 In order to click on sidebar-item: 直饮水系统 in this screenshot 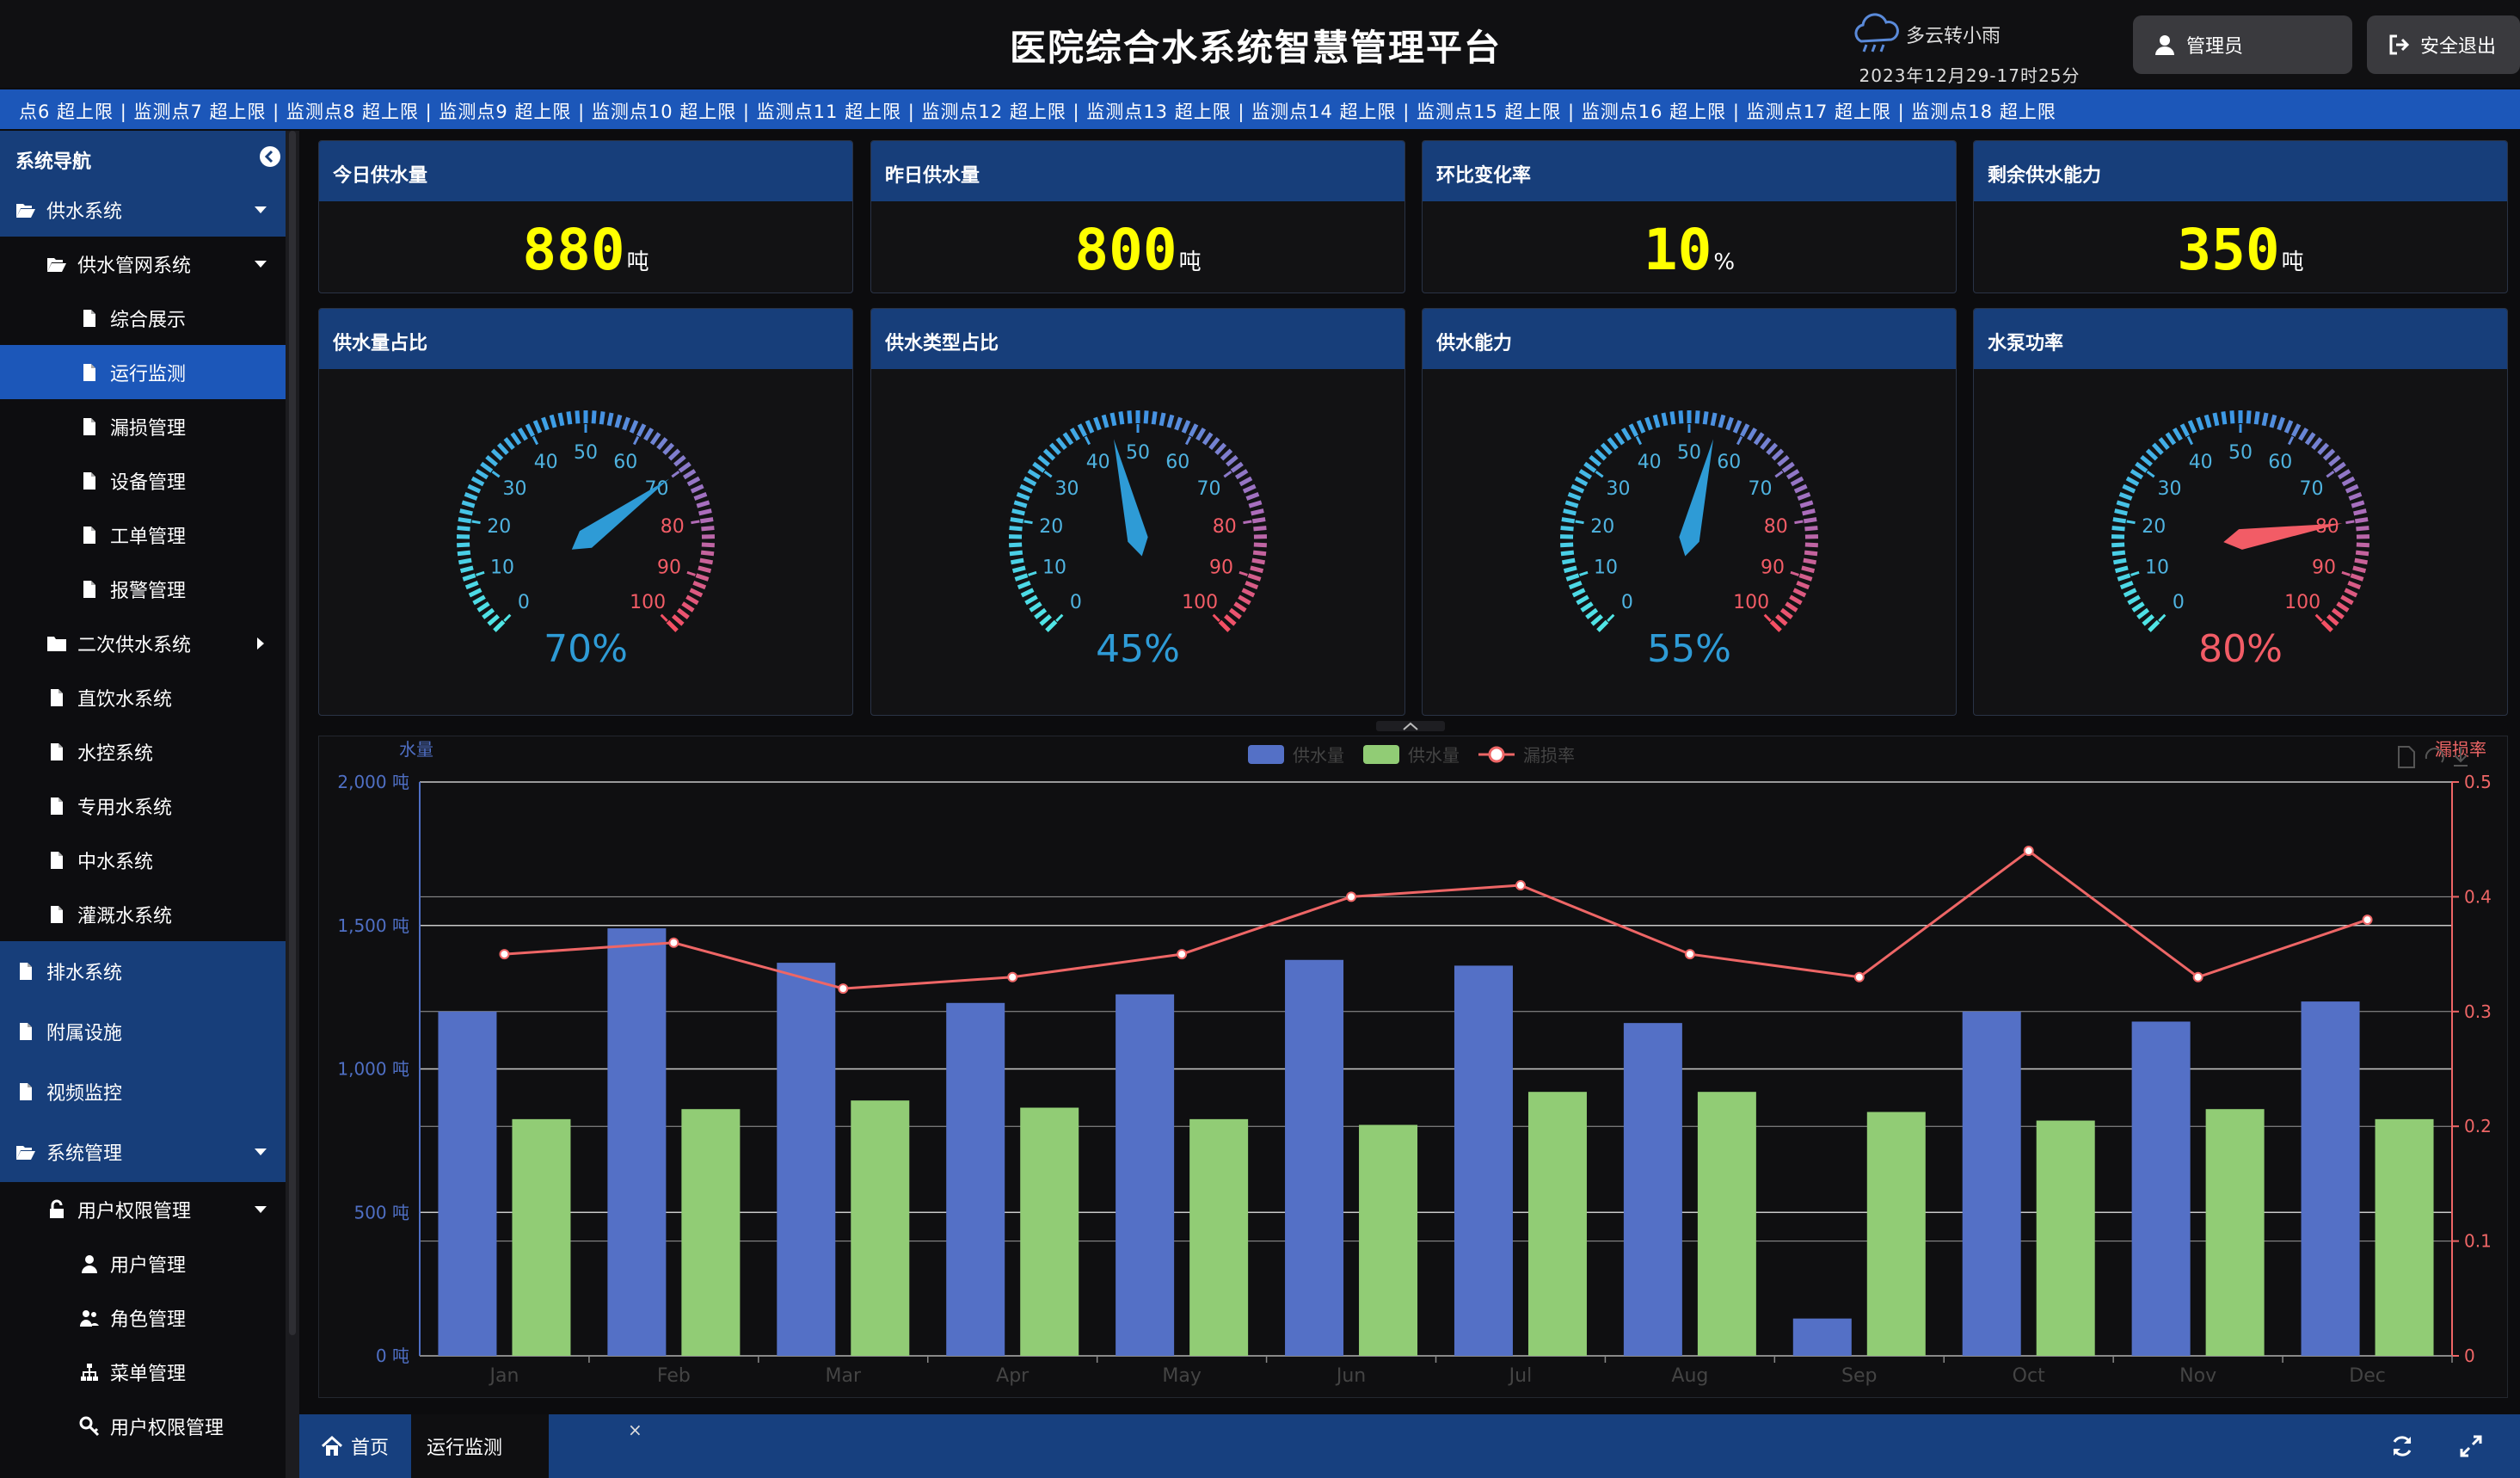, I will do `click(143, 697)`.